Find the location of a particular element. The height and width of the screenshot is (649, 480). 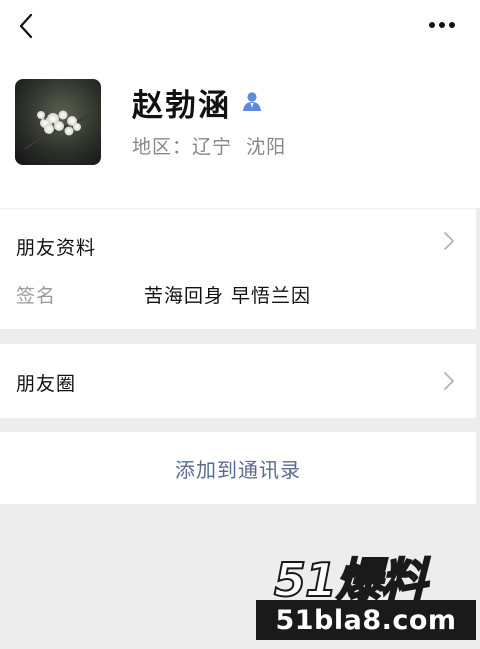

add-to-contacts-button: 添加到通讯录 is located at coordinates (238, 468).